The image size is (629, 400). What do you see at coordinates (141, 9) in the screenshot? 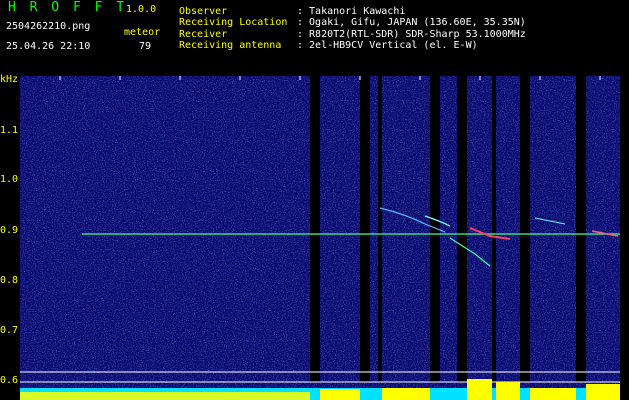
I see `app-version: 1.0.0` at bounding box center [141, 9].